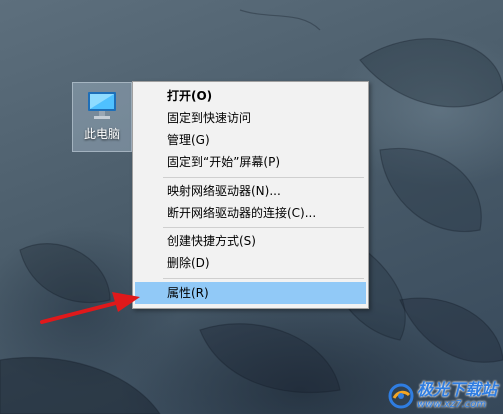 The width and height of the screenshot is (503, 414). Describe the element at coordinates (456, 390) in the screenshot. I see `watermark-name: 极光下载站` at that location.